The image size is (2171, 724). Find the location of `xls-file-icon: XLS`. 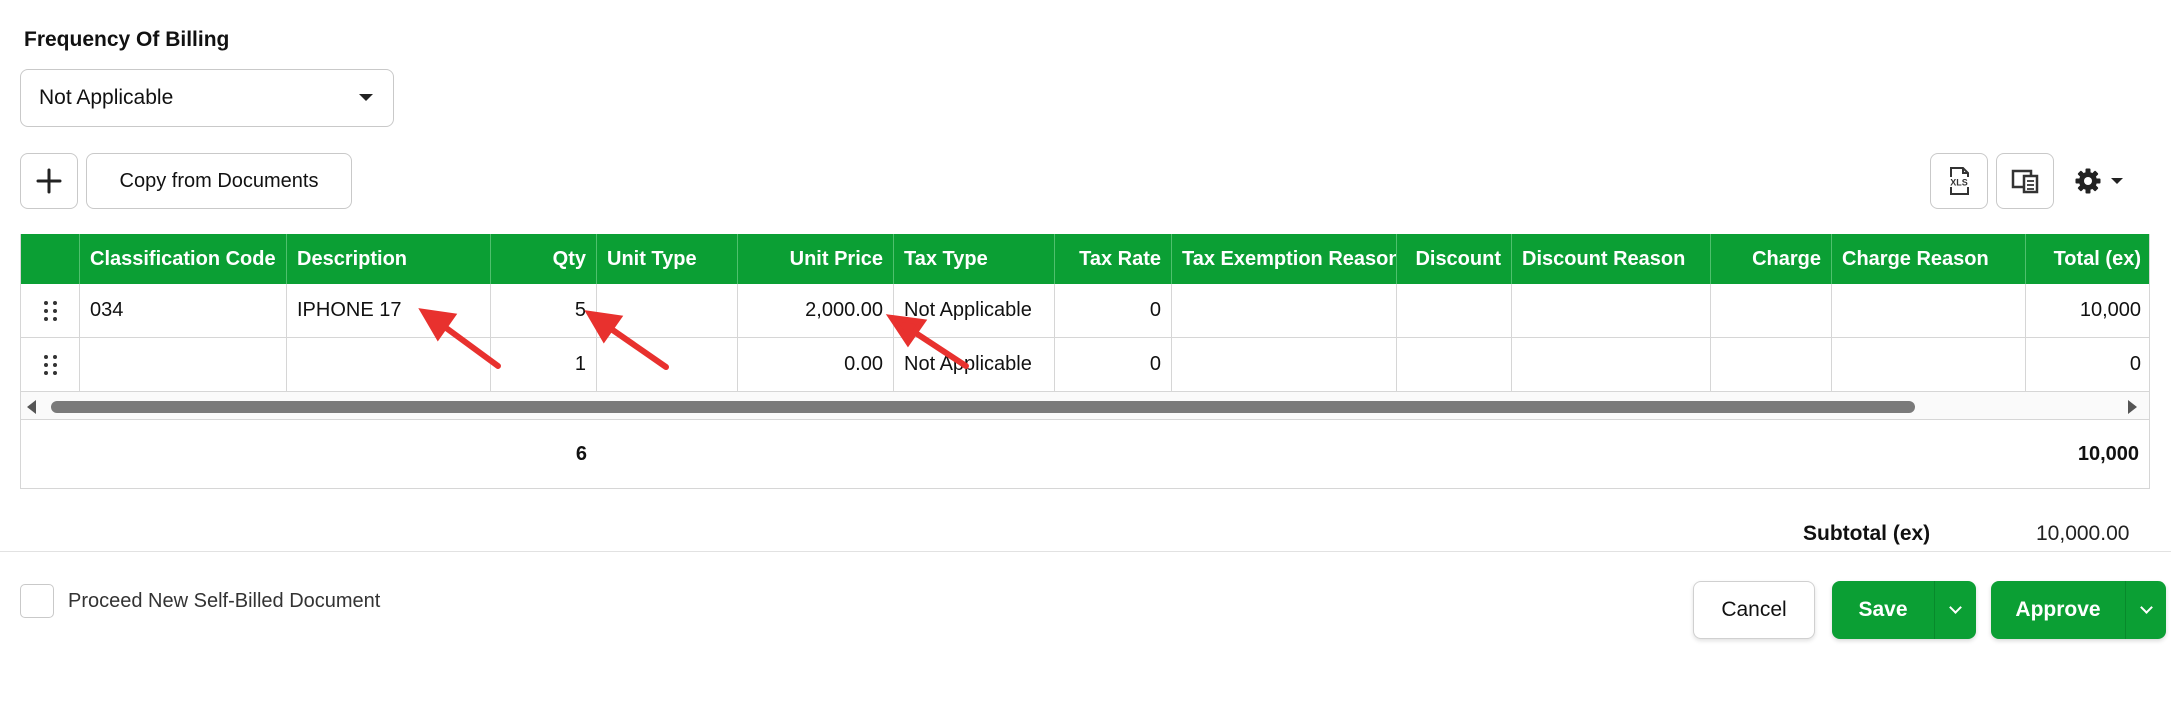

xls-file-icon: XLS is located at coordinates (1959, 181).